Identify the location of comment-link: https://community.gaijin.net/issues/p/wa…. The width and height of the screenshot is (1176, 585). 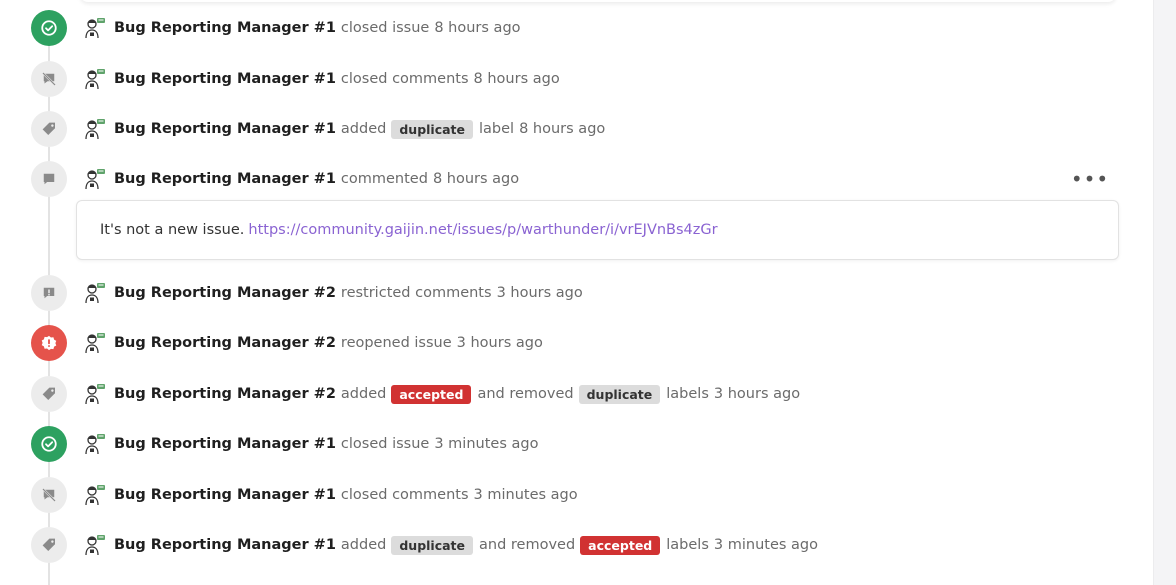
(482, 230).